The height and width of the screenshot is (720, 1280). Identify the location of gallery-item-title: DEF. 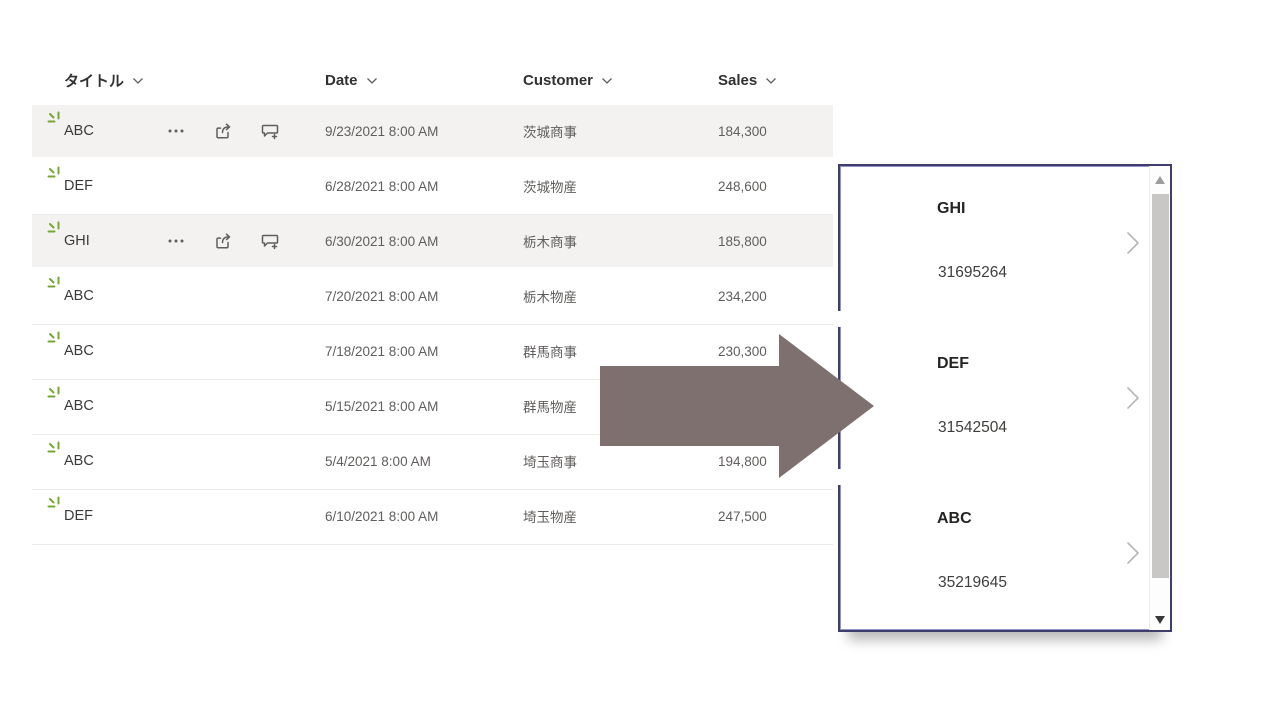
(953, 363).